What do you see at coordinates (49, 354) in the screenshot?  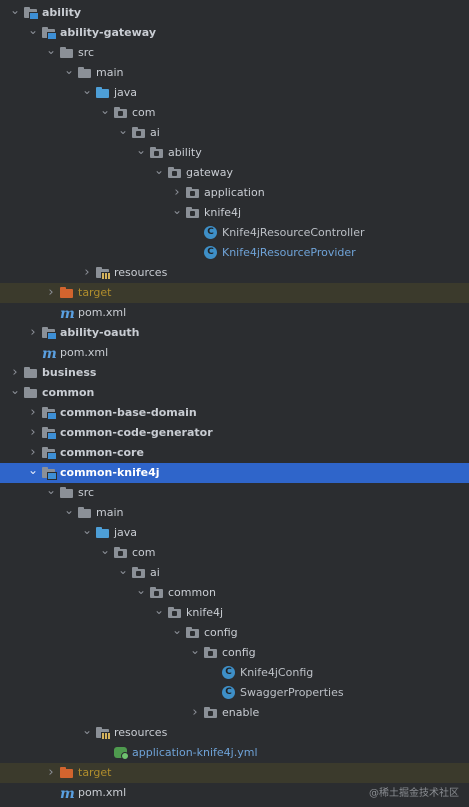 I see `maven-icon: m` at bounding box center [49, 354].